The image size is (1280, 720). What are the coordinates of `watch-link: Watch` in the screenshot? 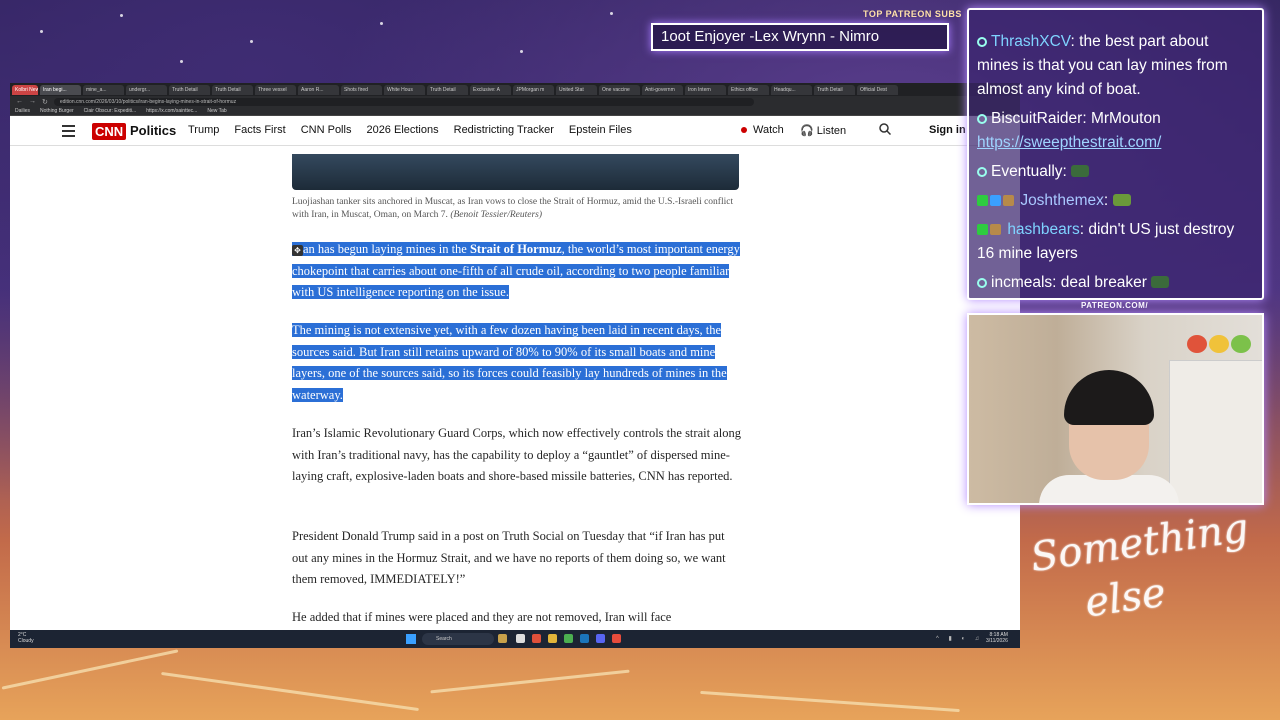 It's located at (762, 130).